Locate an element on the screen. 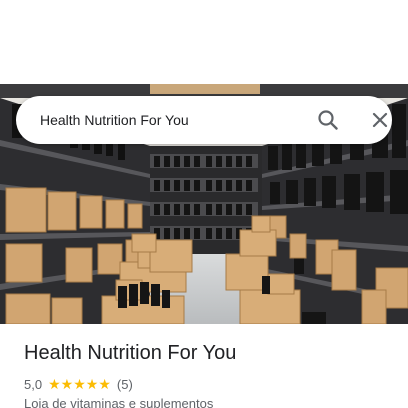 This screenshot has width=408, height=408. rating-value: 5,0 is located at coordinates (33, 384).